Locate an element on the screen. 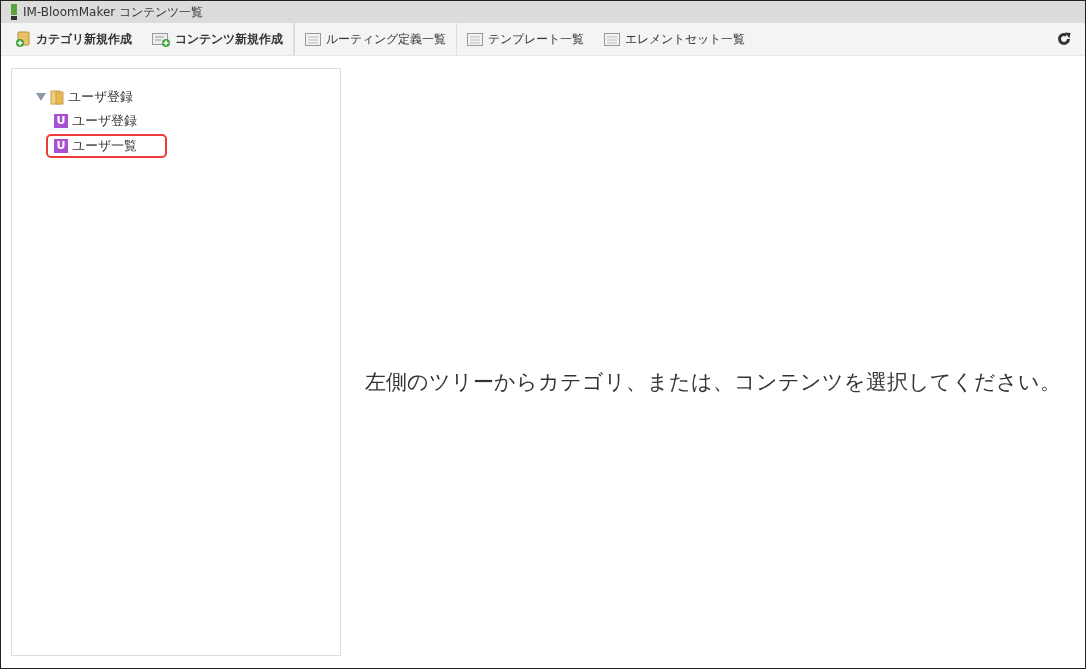 The image size is (1086, 669). toolbar-button: ルーティング定義一覧 is located at coordinates (375, 39).